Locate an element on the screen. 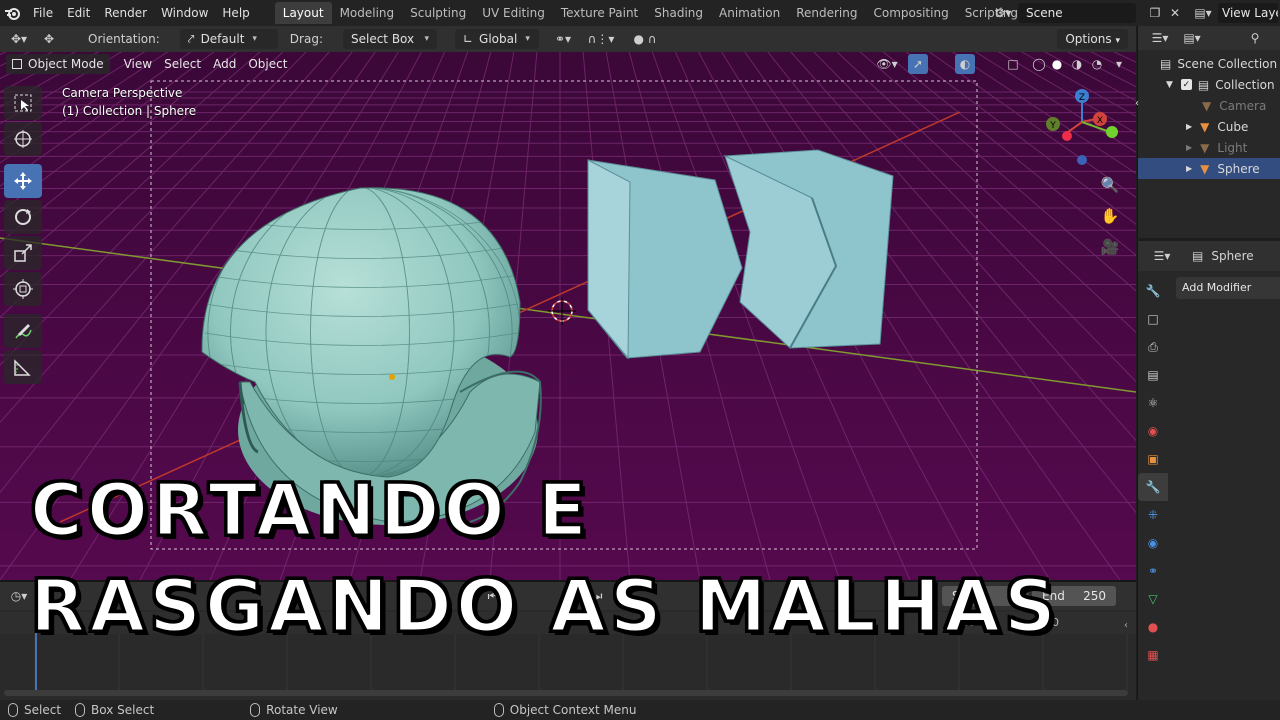 The width and height of the screenshot is (1280, 720). rotate-icon is located at coordinates (23, 217).